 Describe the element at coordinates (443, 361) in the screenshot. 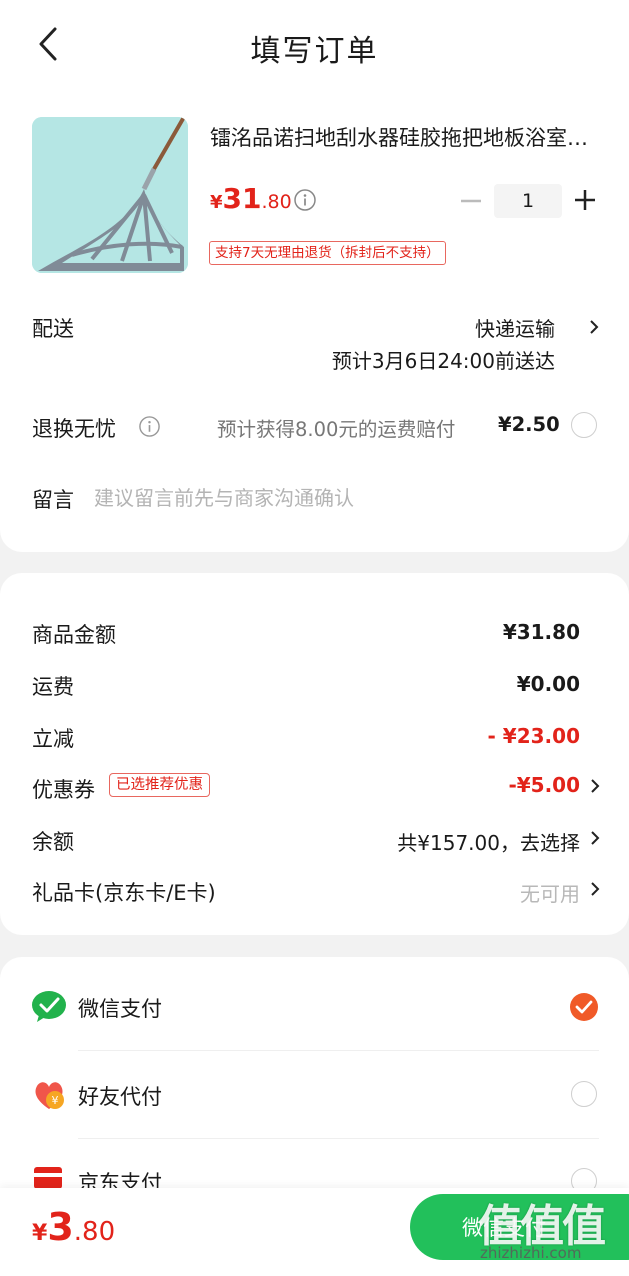

I see `delivery-eta: 预计3月6日24:00前送达` at that location.